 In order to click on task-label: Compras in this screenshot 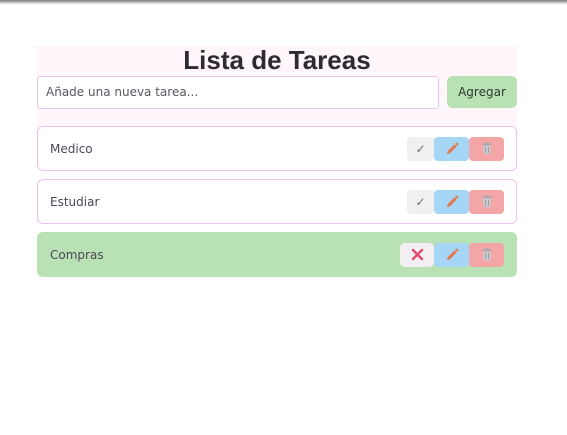, I will do `click(77, 254)`.